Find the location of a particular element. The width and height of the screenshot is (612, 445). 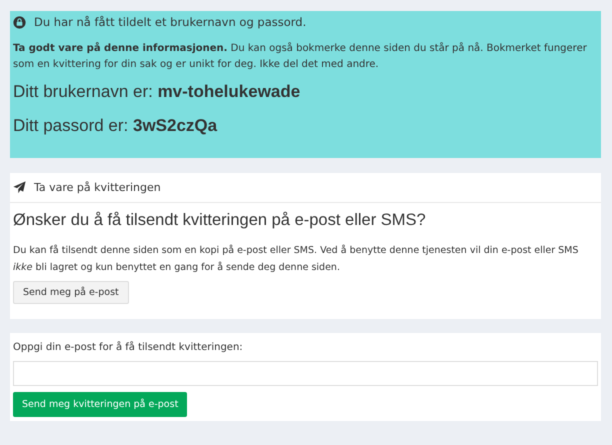

card-heading: Ønsker du å få tilsendt kvitteringen på e-post eller SMS? is located at coordinates (220, 220).